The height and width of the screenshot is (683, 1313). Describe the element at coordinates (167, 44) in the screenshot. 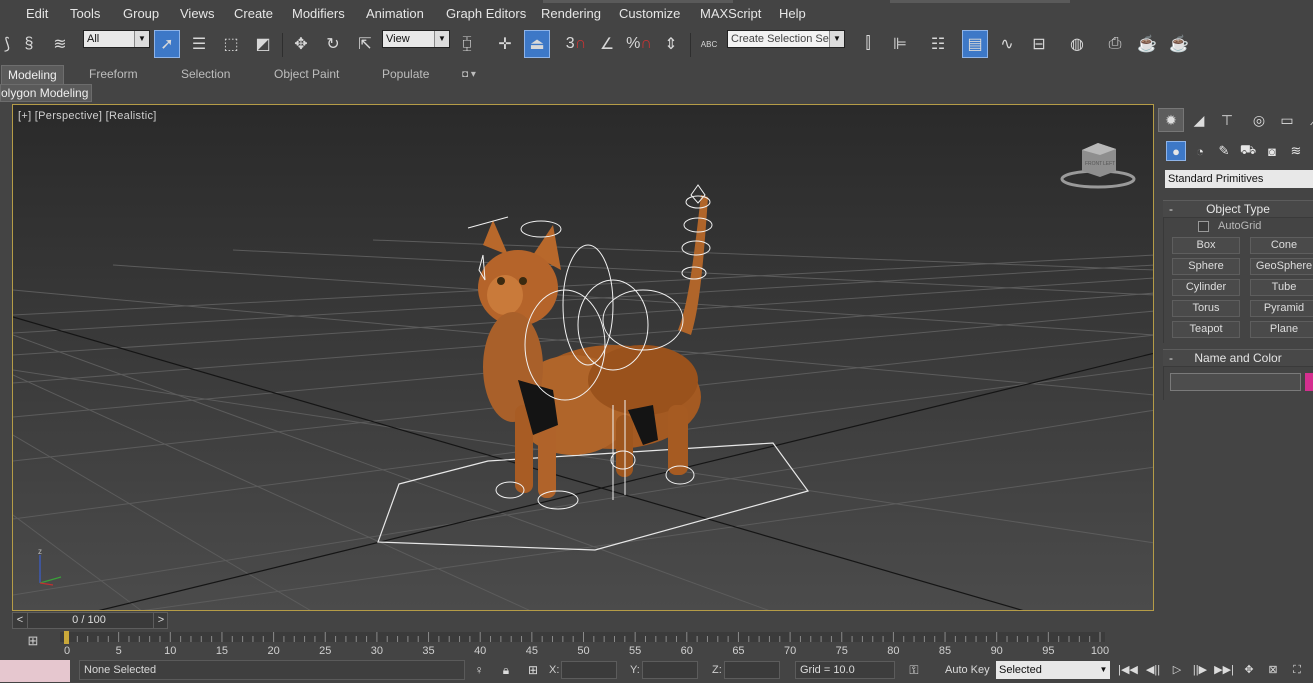

I see `select-object-icon: ➚` at that location.